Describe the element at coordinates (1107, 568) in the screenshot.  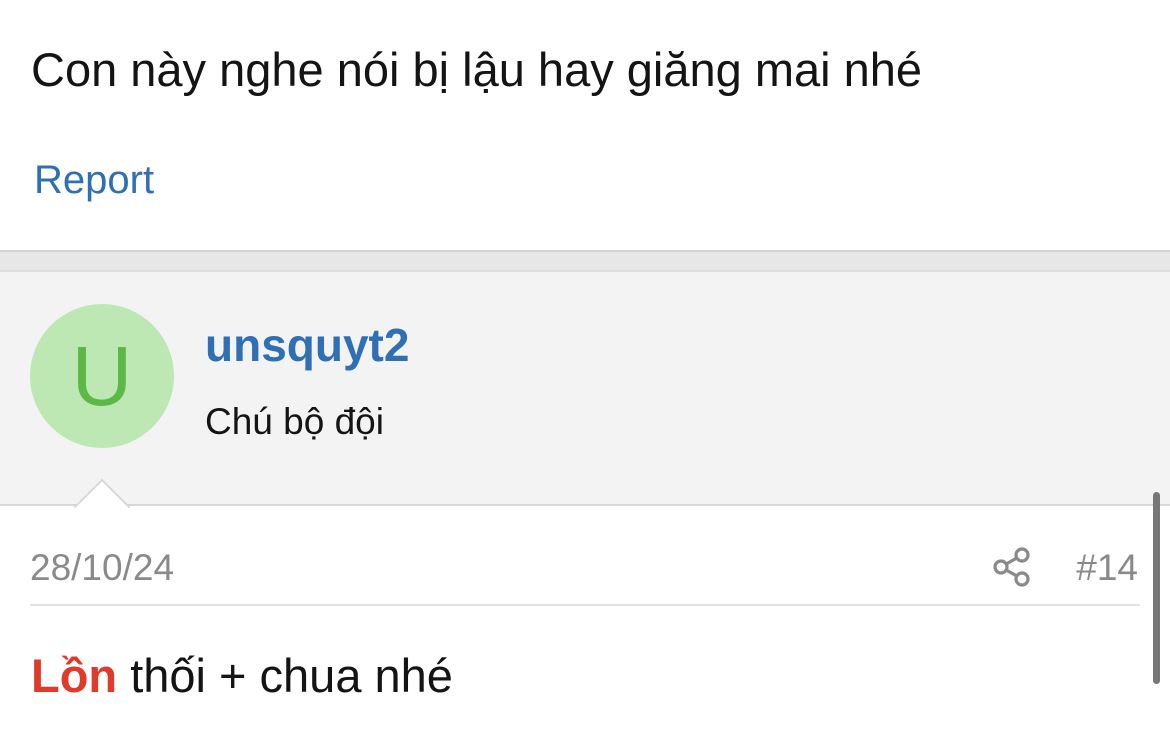
I see `post-number-link: #14` at that location.